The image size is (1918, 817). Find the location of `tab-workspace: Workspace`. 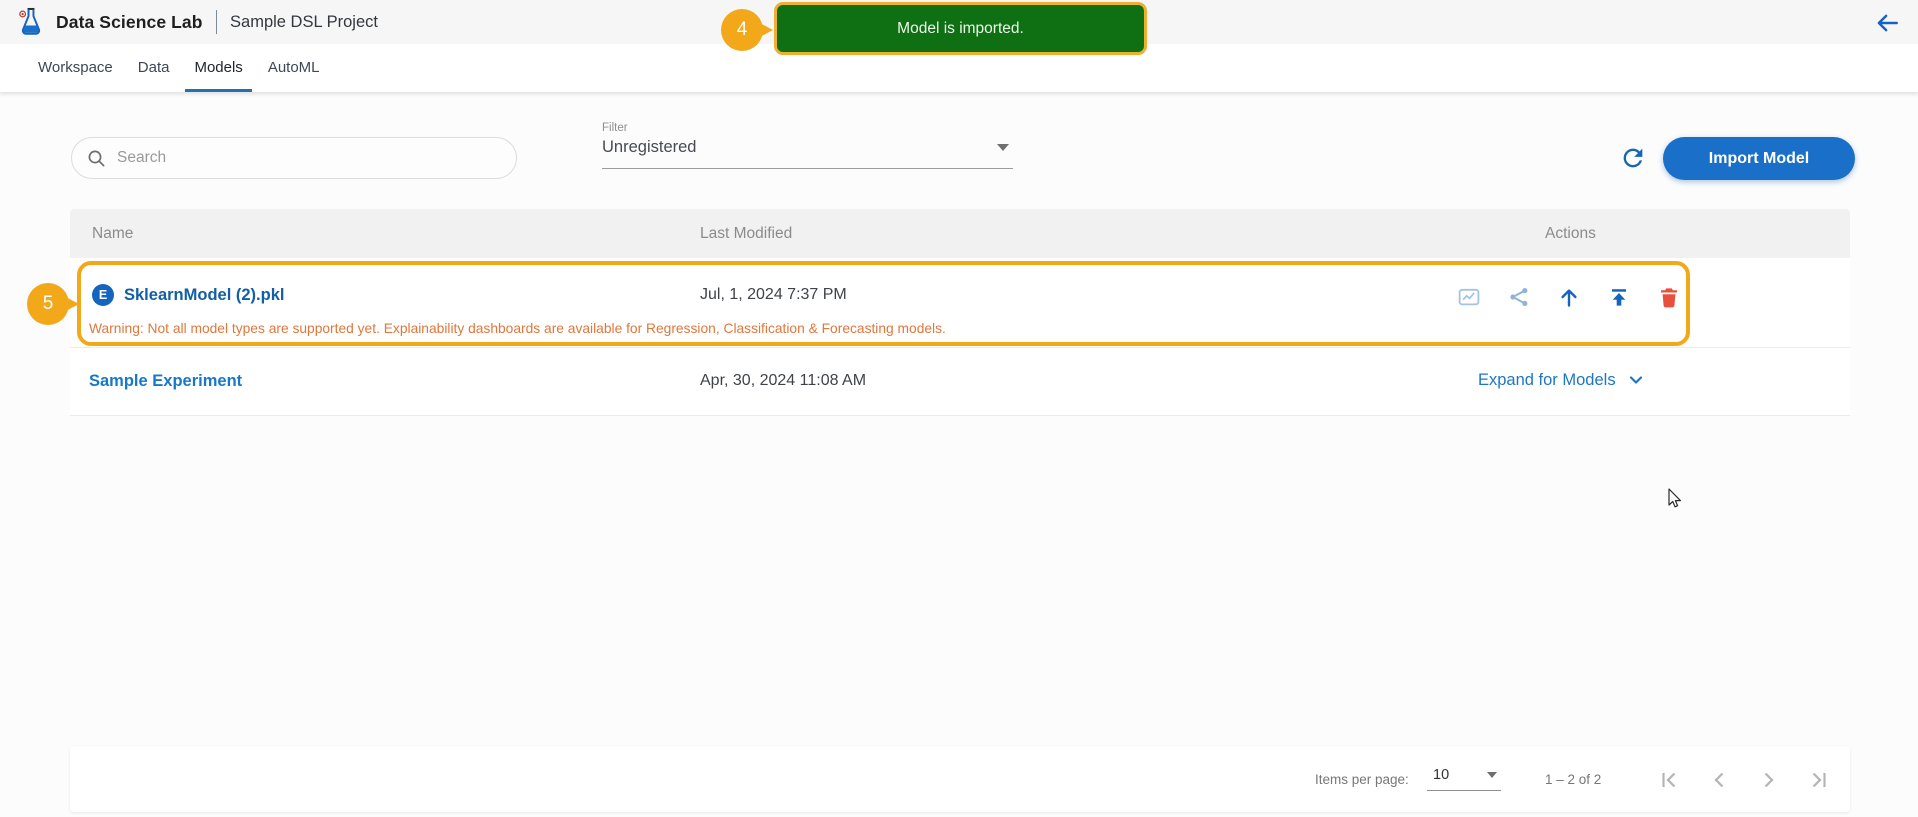

tab-workspace: Workspace is located at coordinates (75, 68).